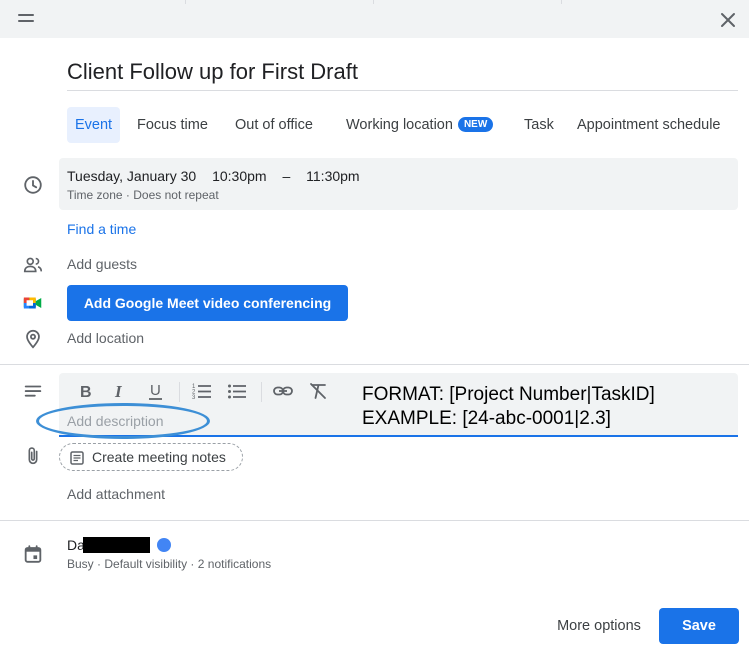  Describe the element at coordinates (33, 265) in the screenshot. I see `people-icon` at that location.